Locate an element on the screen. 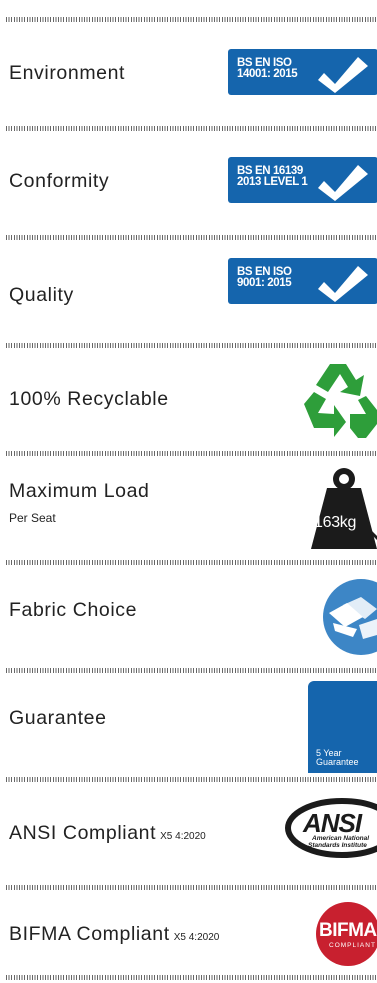  feature-label: Fabric Choice is located at coordinates (73, 610).